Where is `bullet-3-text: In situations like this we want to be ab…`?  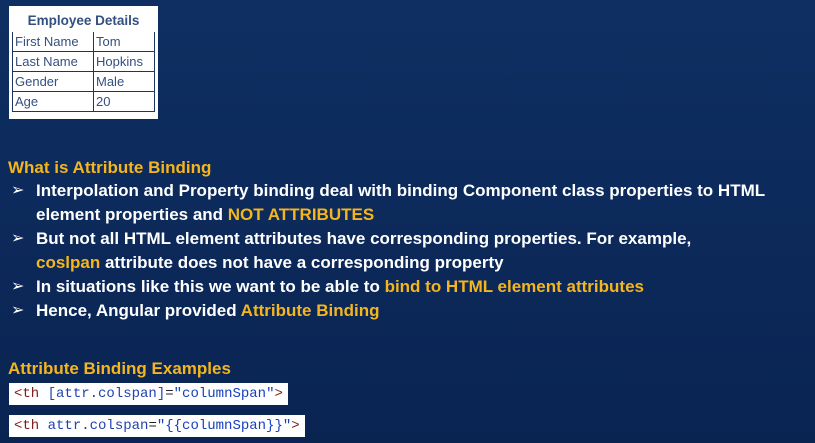
bullet-3-text: In situations like this we want to be ab… is located at coordinates (210, 286).